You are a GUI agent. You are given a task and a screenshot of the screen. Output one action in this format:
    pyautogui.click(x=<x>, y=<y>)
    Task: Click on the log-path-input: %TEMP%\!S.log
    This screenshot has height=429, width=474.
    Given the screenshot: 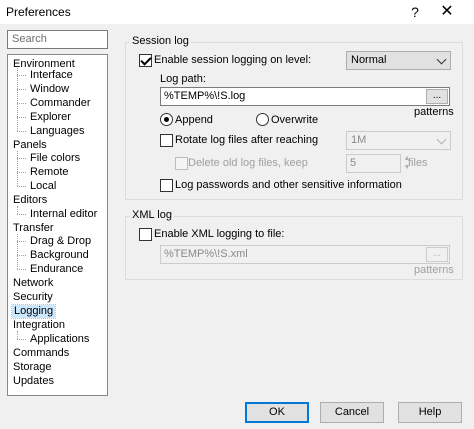 What is the action you would take?
    pyautogui.click(x=305, y=96)
    